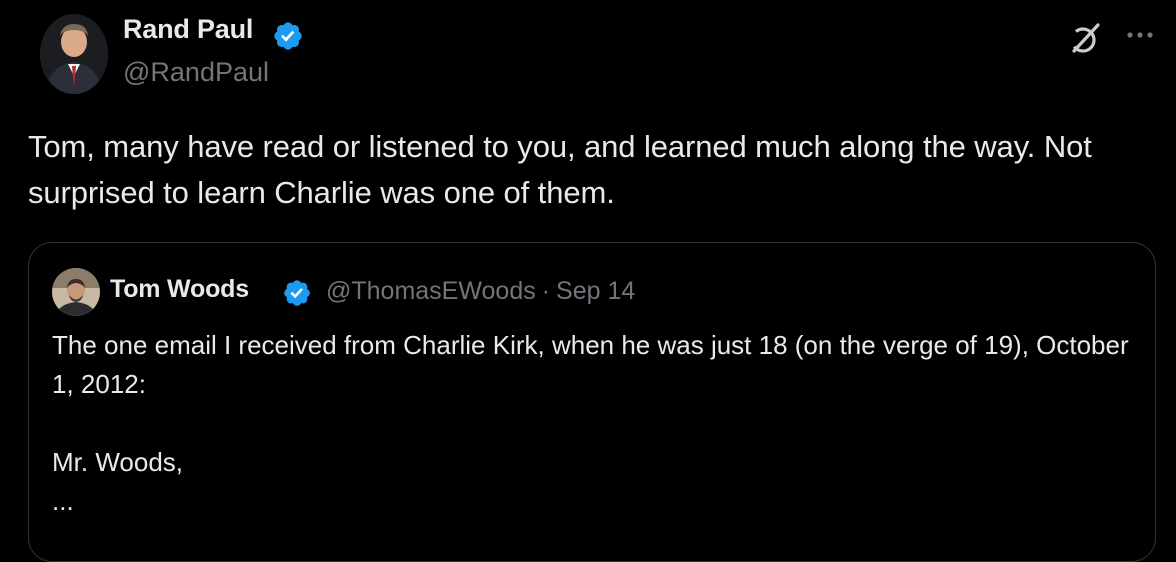  What do you see at coordinates (1085, 39) in the screenshot?
I see `grok-icon` at bounding box center [1085, 39].